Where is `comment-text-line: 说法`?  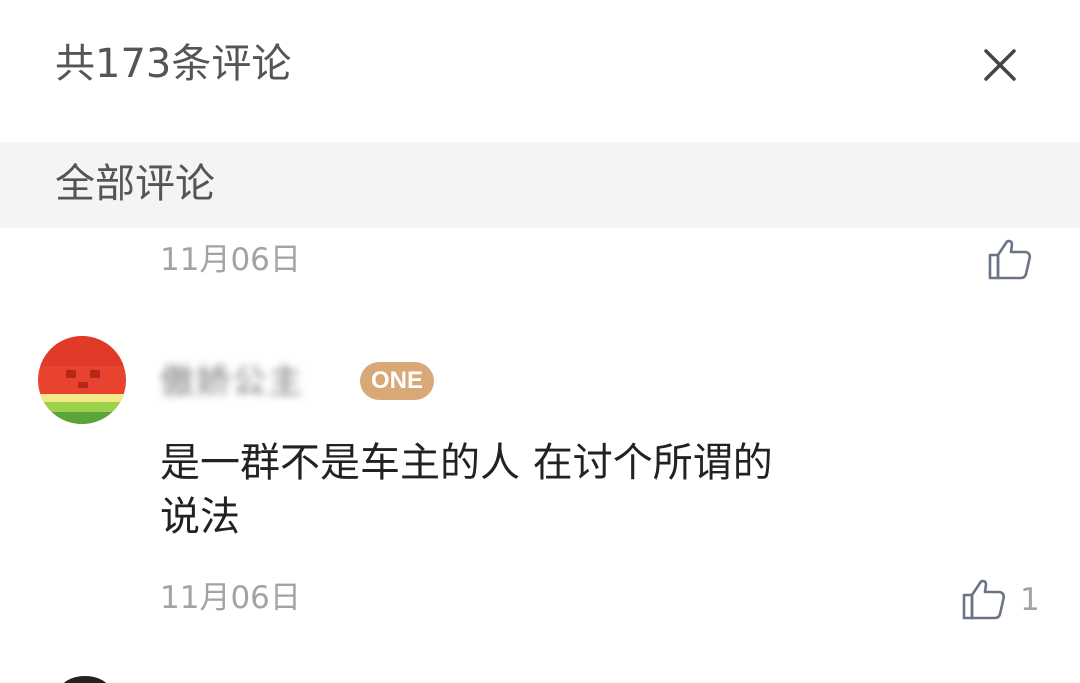 comment-text-line: 说法 is located at coordinates (200, 517).